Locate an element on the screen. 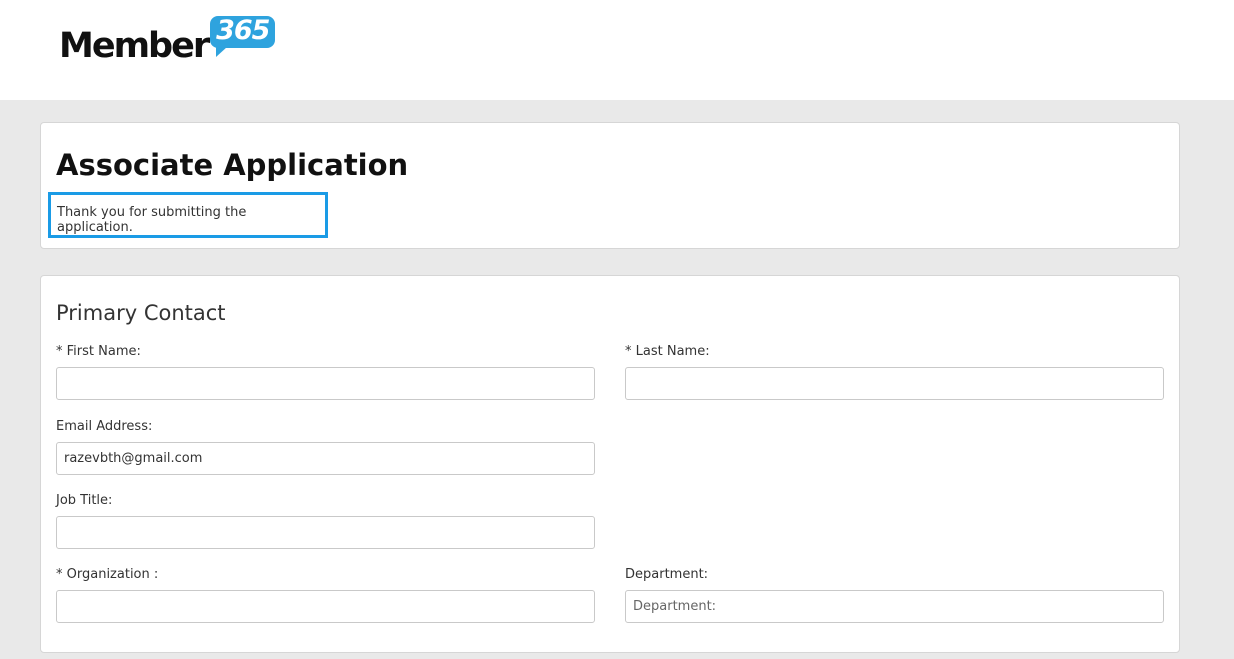  email-field is located at coordinates (325, 458).